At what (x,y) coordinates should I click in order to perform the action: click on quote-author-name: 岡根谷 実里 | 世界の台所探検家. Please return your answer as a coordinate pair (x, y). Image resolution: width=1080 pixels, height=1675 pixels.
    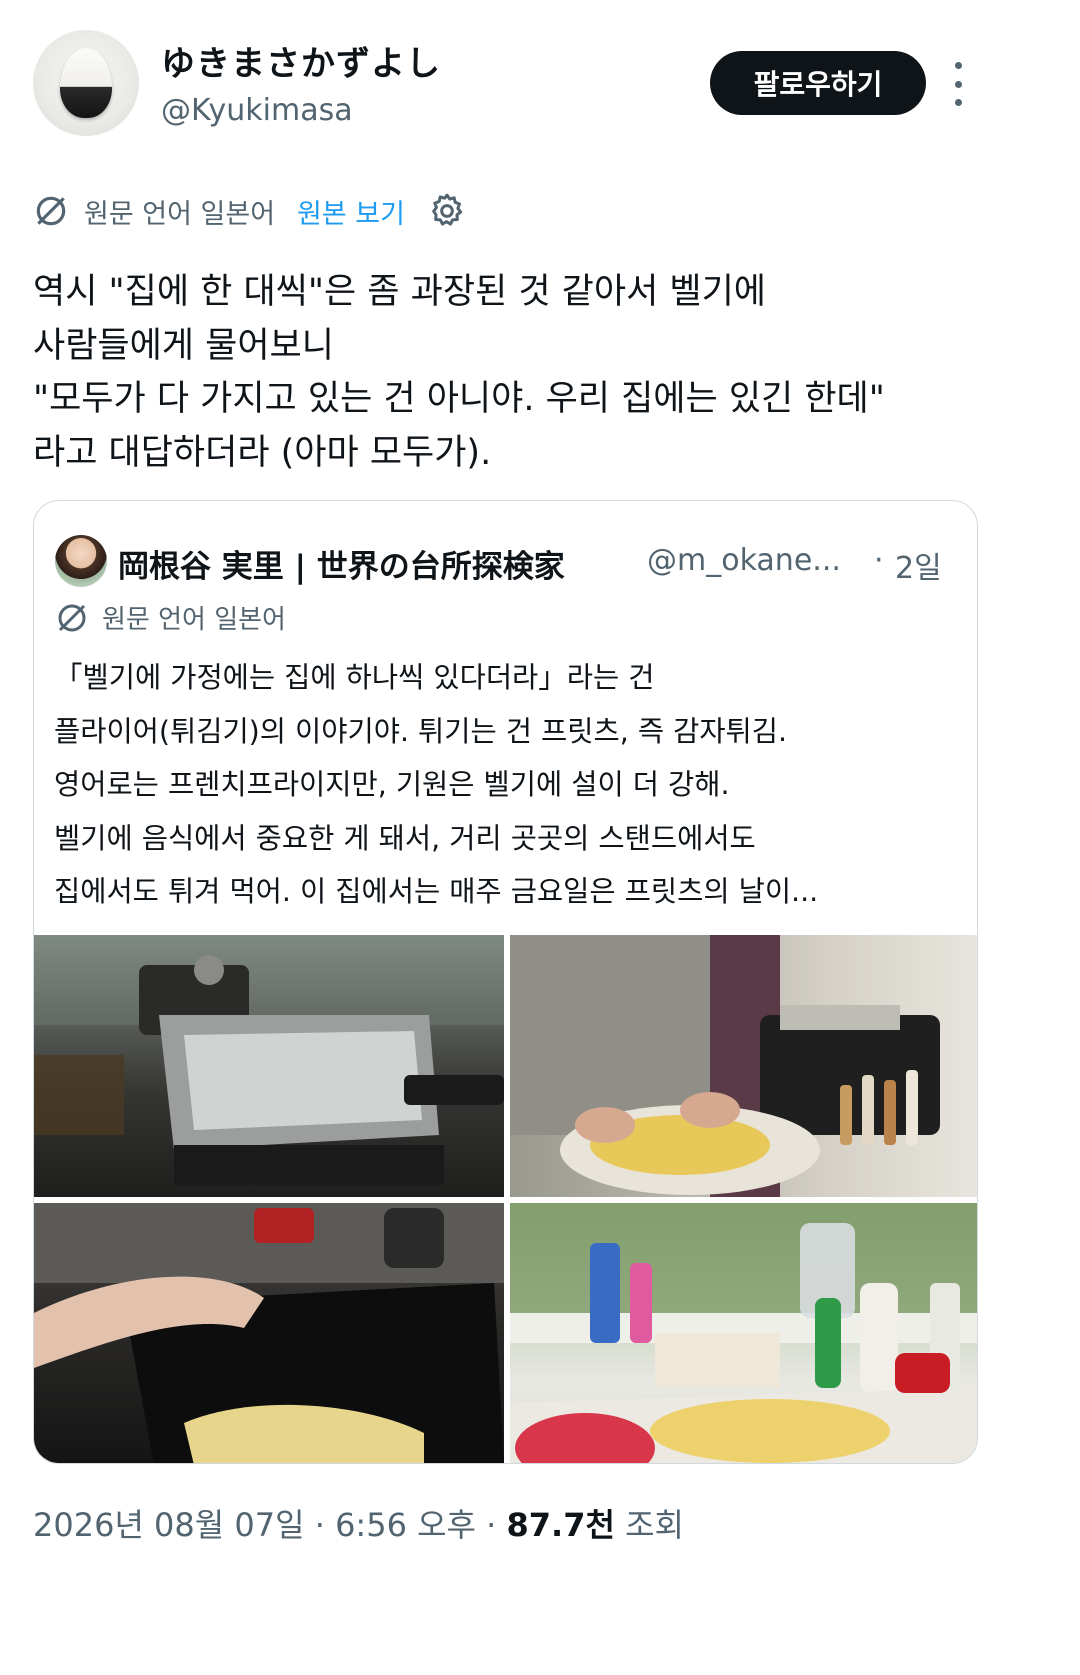
    Looking at the image, I should click on (341, 563).